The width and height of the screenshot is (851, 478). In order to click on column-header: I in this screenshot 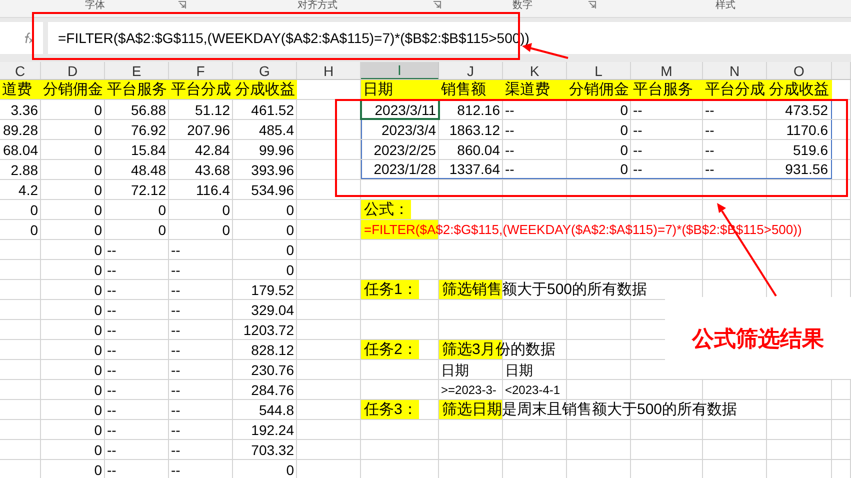, I will do `click(400, 70)`.